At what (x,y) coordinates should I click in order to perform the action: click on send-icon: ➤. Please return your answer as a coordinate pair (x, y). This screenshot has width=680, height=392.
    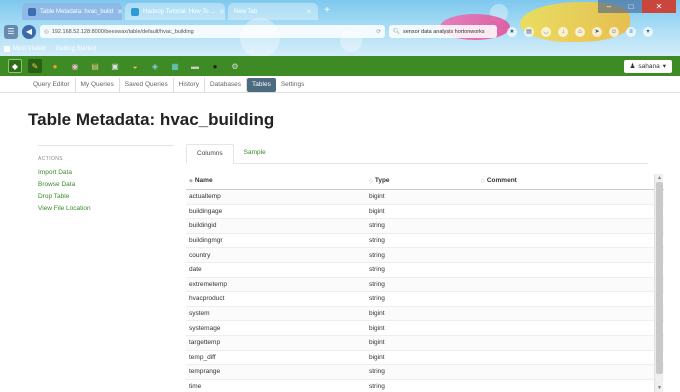
    Looking at the image, I should click on (597, 31).